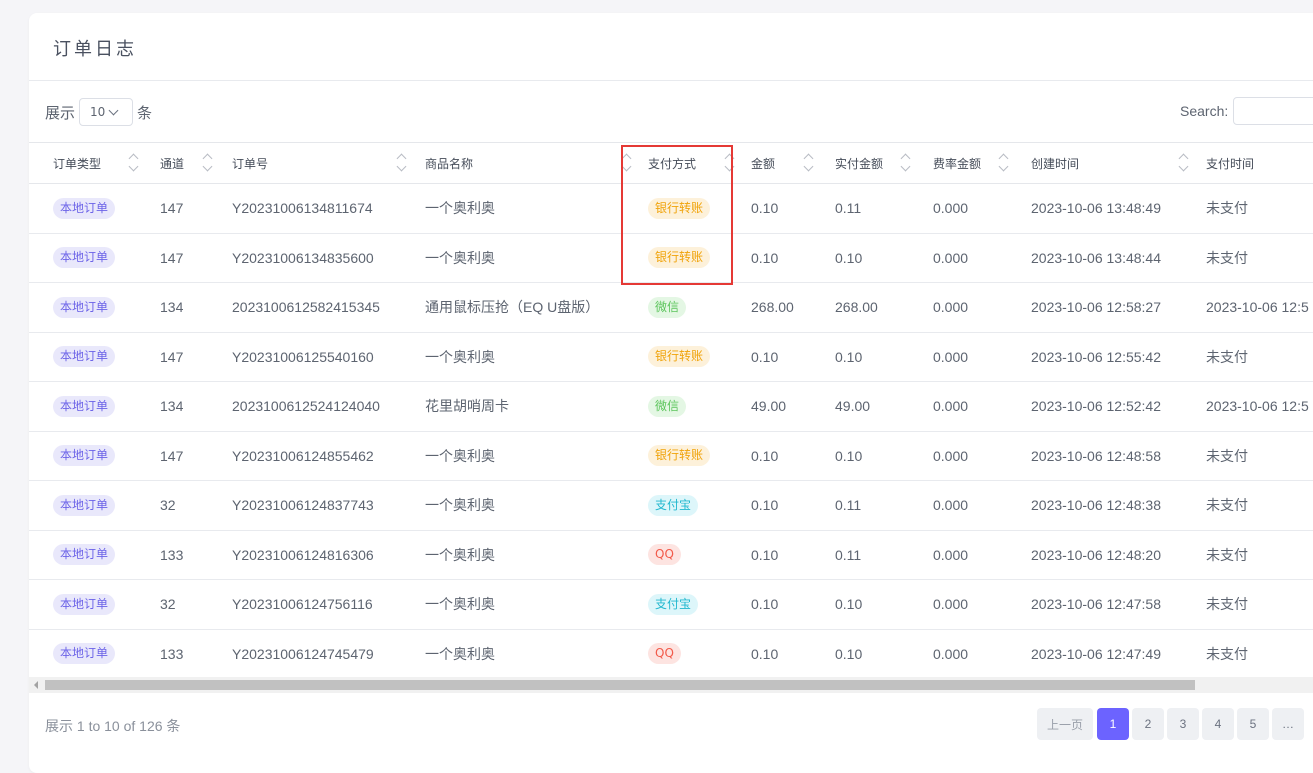  I want to click on order-number-text: Y20231006124837743, so click(303, 505).